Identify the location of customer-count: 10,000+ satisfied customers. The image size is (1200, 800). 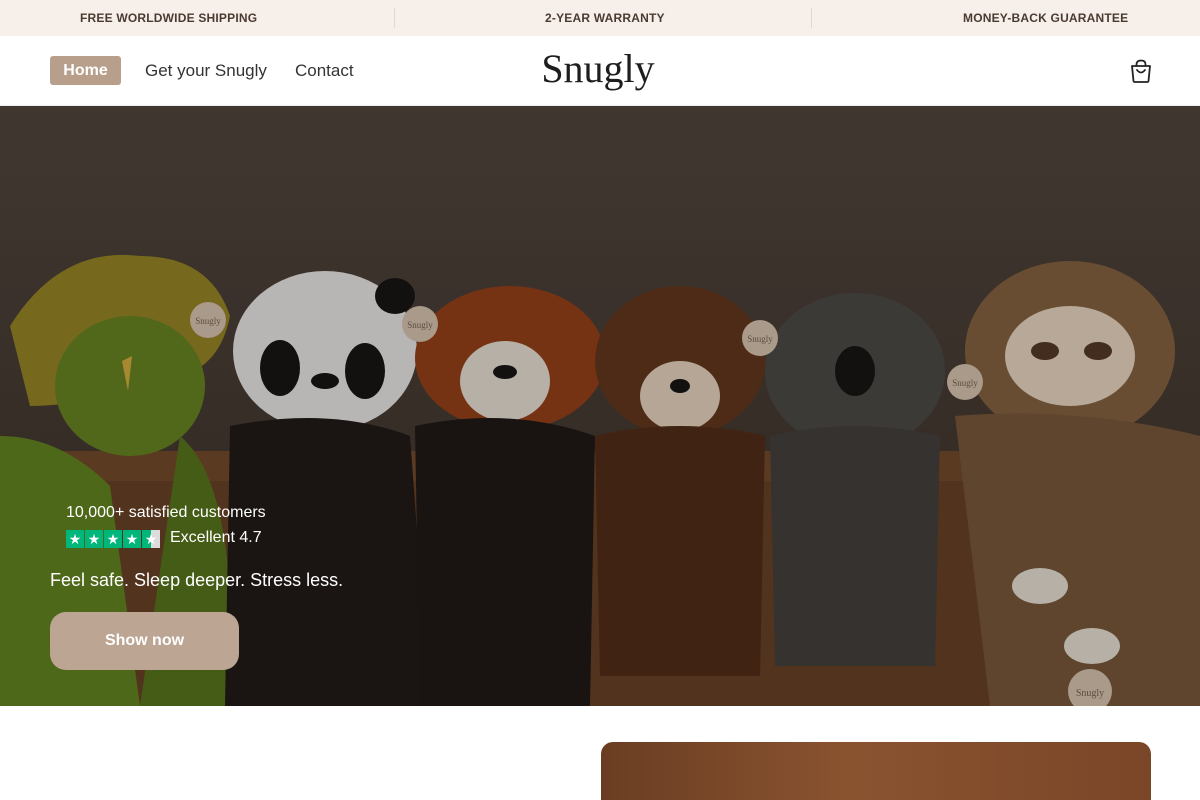
(166, 512).